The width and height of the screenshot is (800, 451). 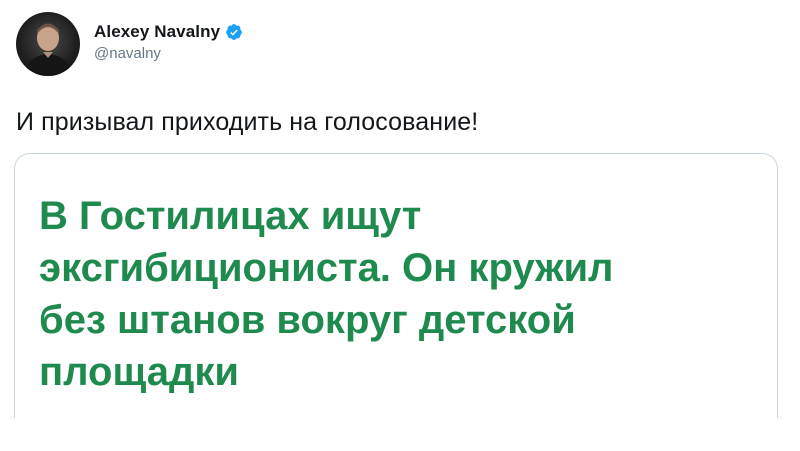 I want to click on handle: @navalny, so click(x=168, y=53).